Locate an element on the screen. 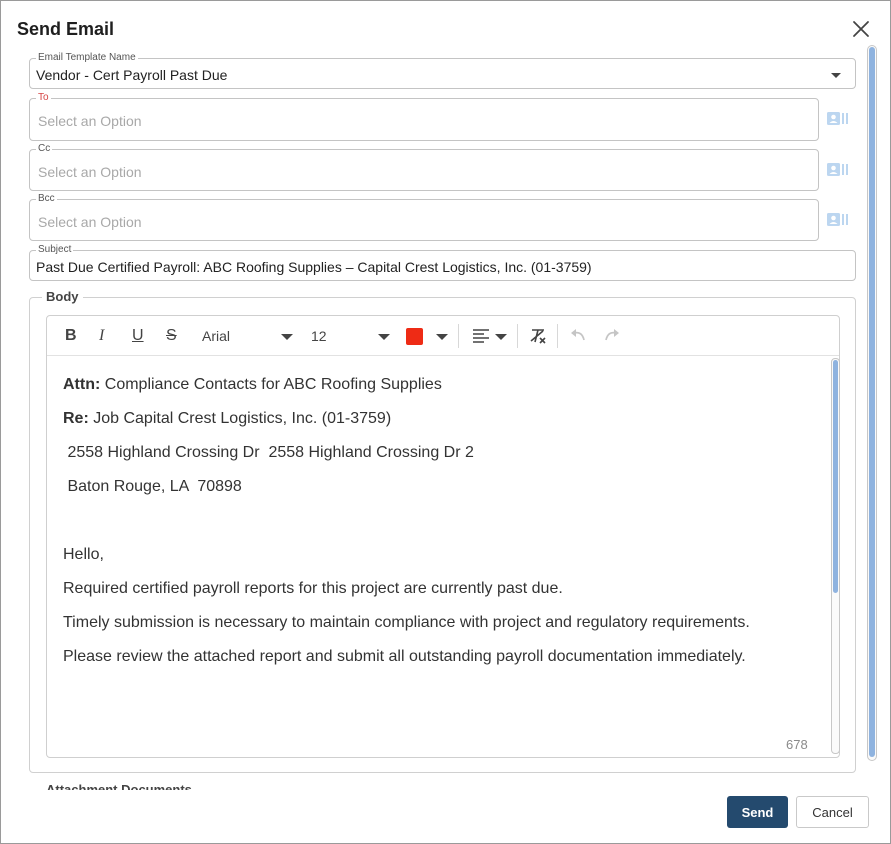  bcc-label: Bcc is located at coordinates (46, 199).